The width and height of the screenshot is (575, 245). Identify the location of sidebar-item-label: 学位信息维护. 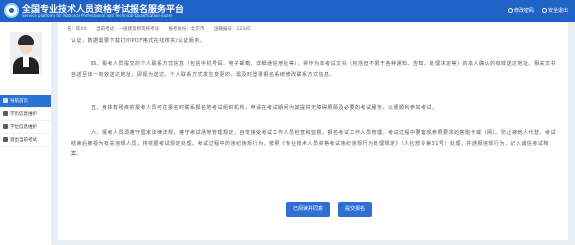
(23, 127).